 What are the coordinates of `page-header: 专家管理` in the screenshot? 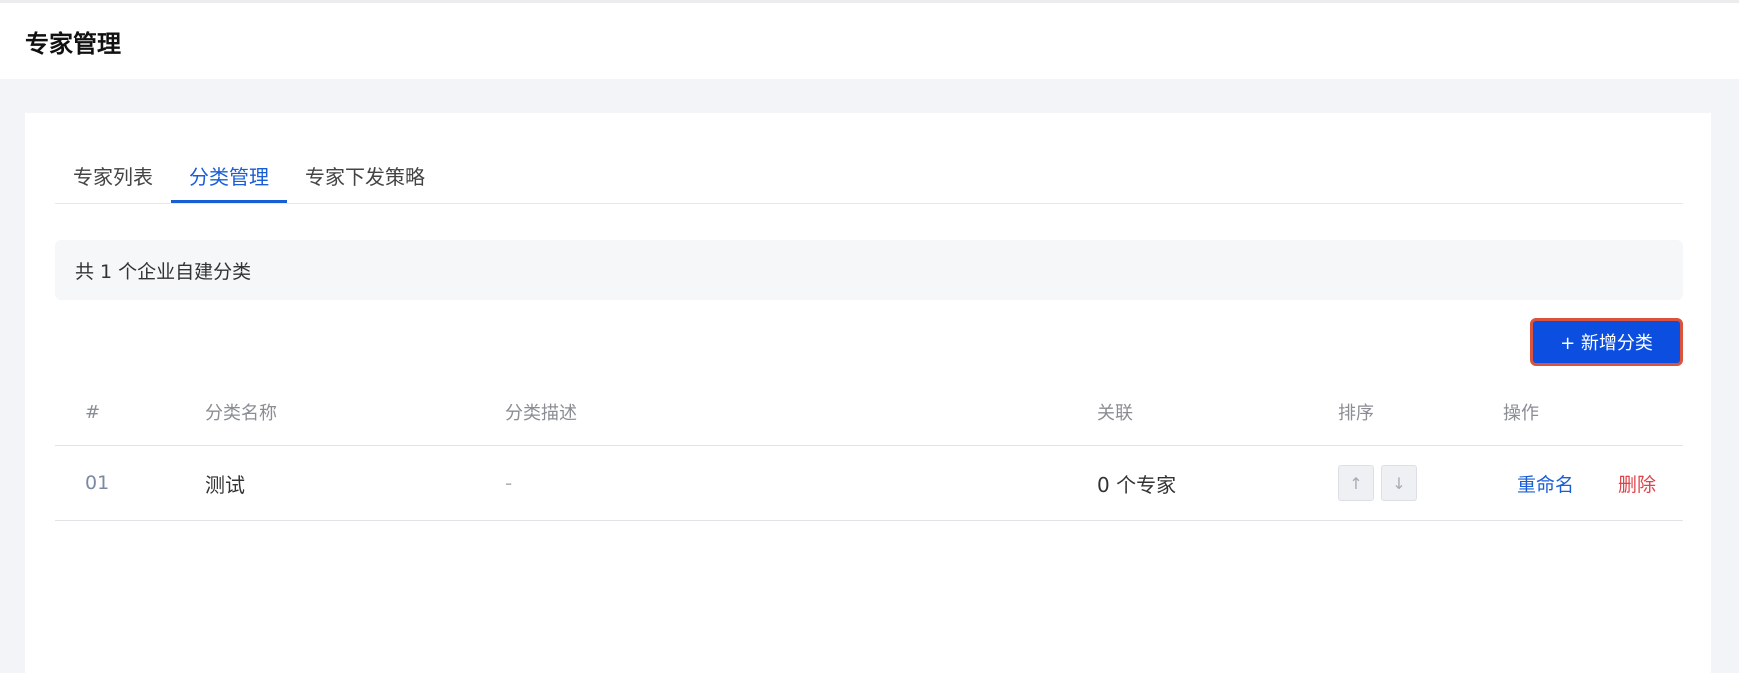 It's located at (869, 41).